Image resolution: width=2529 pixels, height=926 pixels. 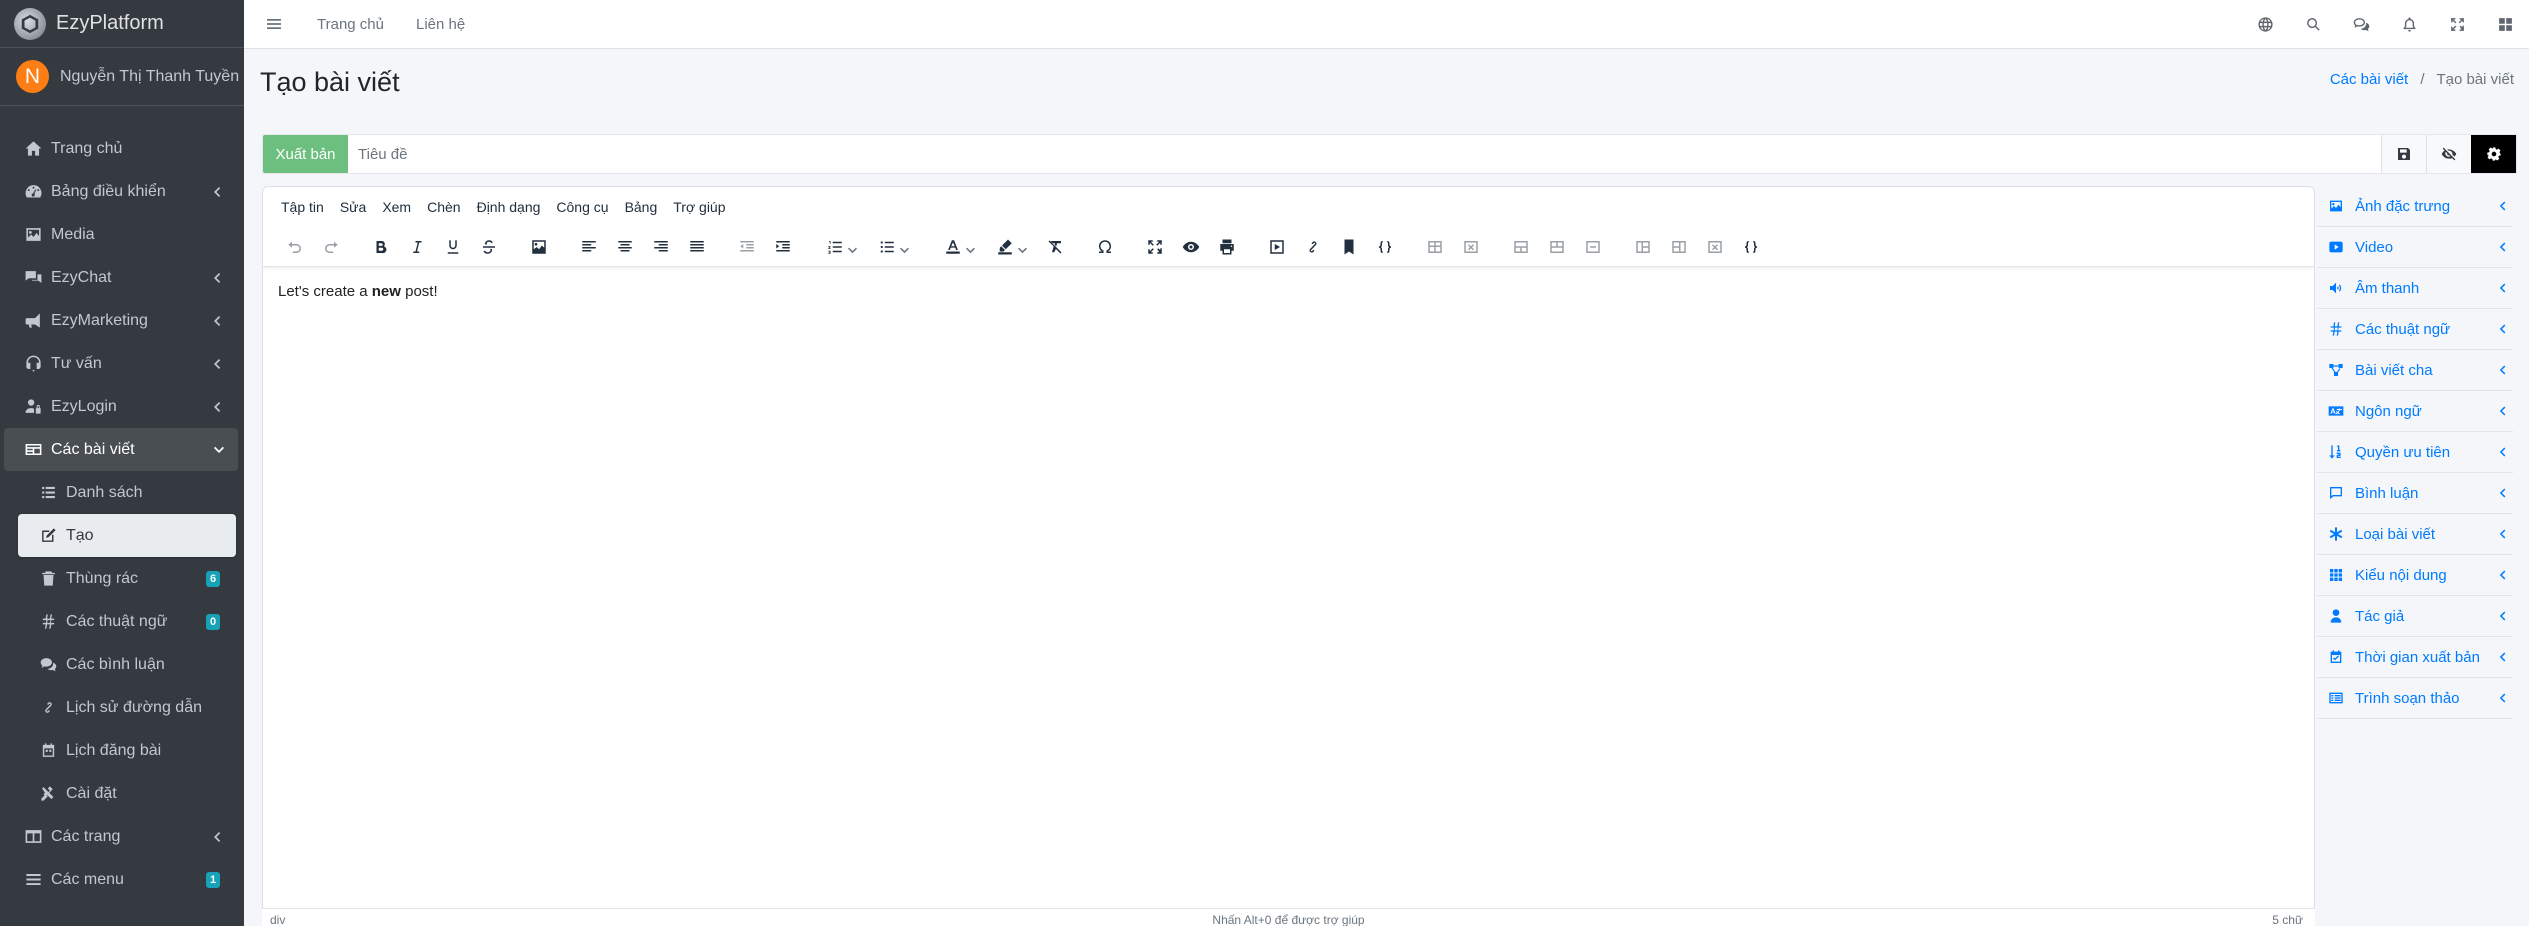 I want to click on sidebar-item-ezychat: EzyChat, so click(x=122, y=277).